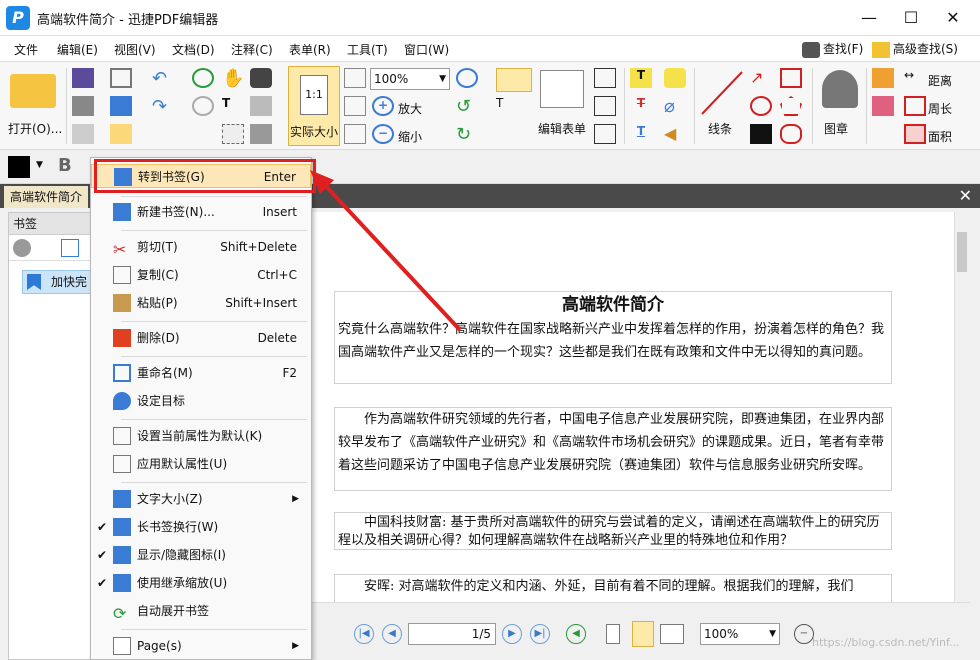 This screenshot has height=660, width=980. I want to click on text-field-icon, so click(605, 78).